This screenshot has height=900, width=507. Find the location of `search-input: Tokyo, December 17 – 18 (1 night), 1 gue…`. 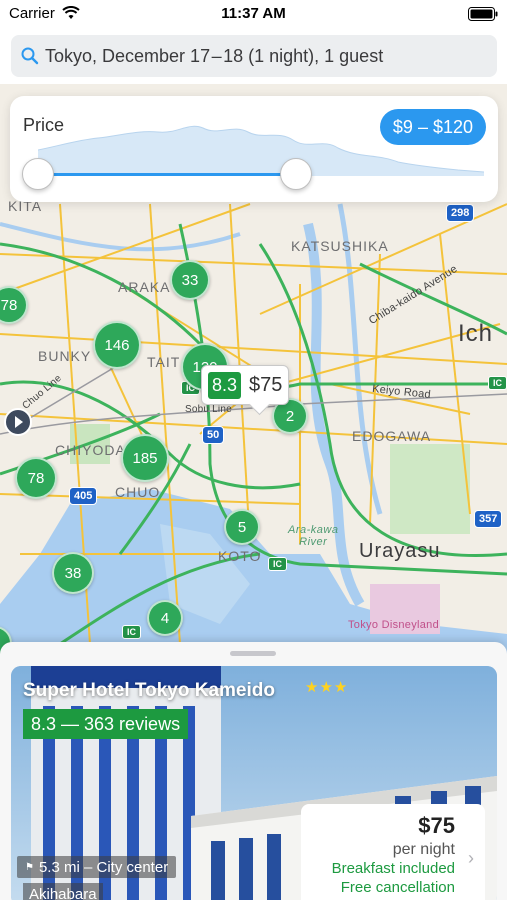

search-input: Tokyo, December 17 – 18 (1 night), 1 gue… is located at coordinates (254, 56).